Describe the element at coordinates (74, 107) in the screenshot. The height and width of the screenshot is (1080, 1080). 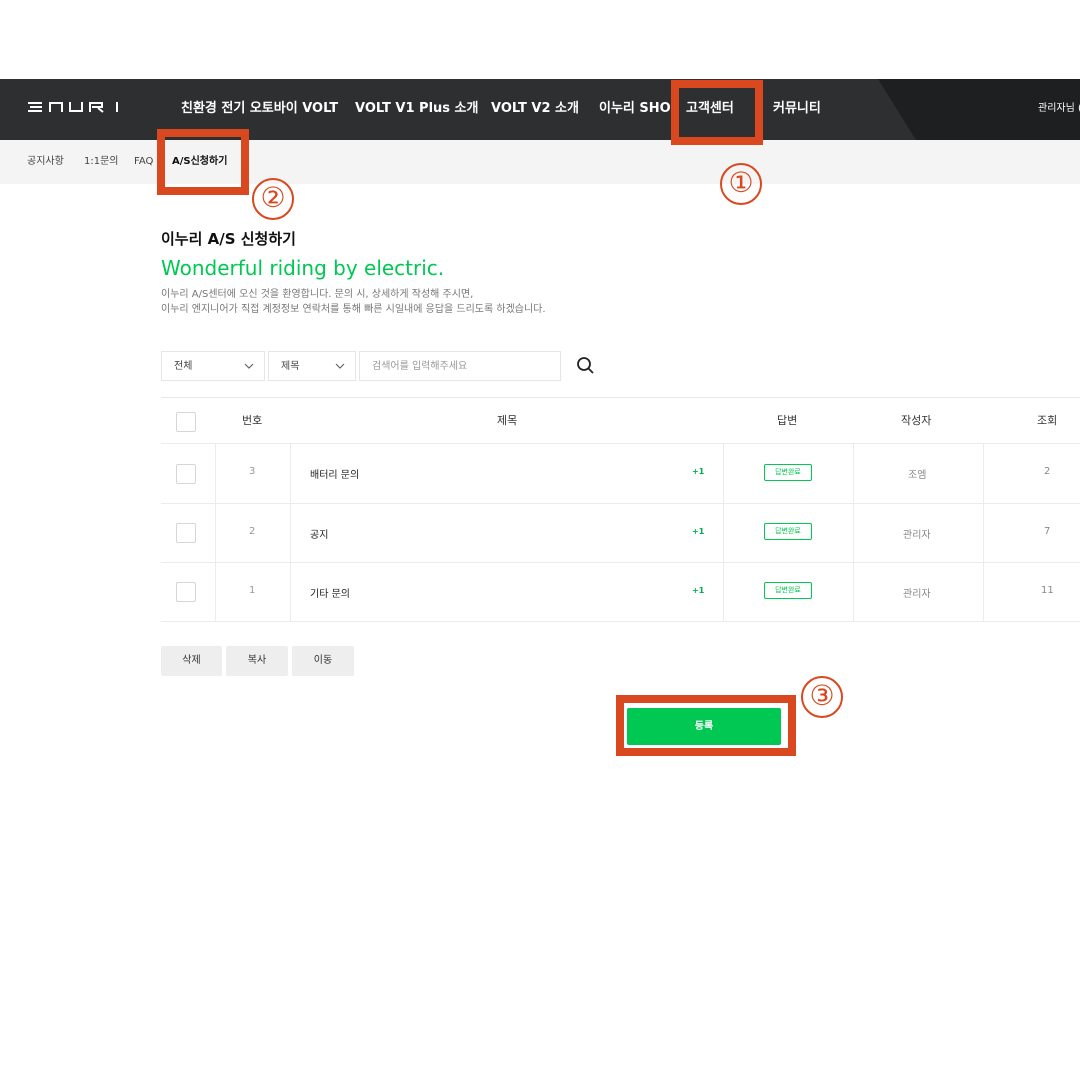
I see `enuri-logo` at that location.